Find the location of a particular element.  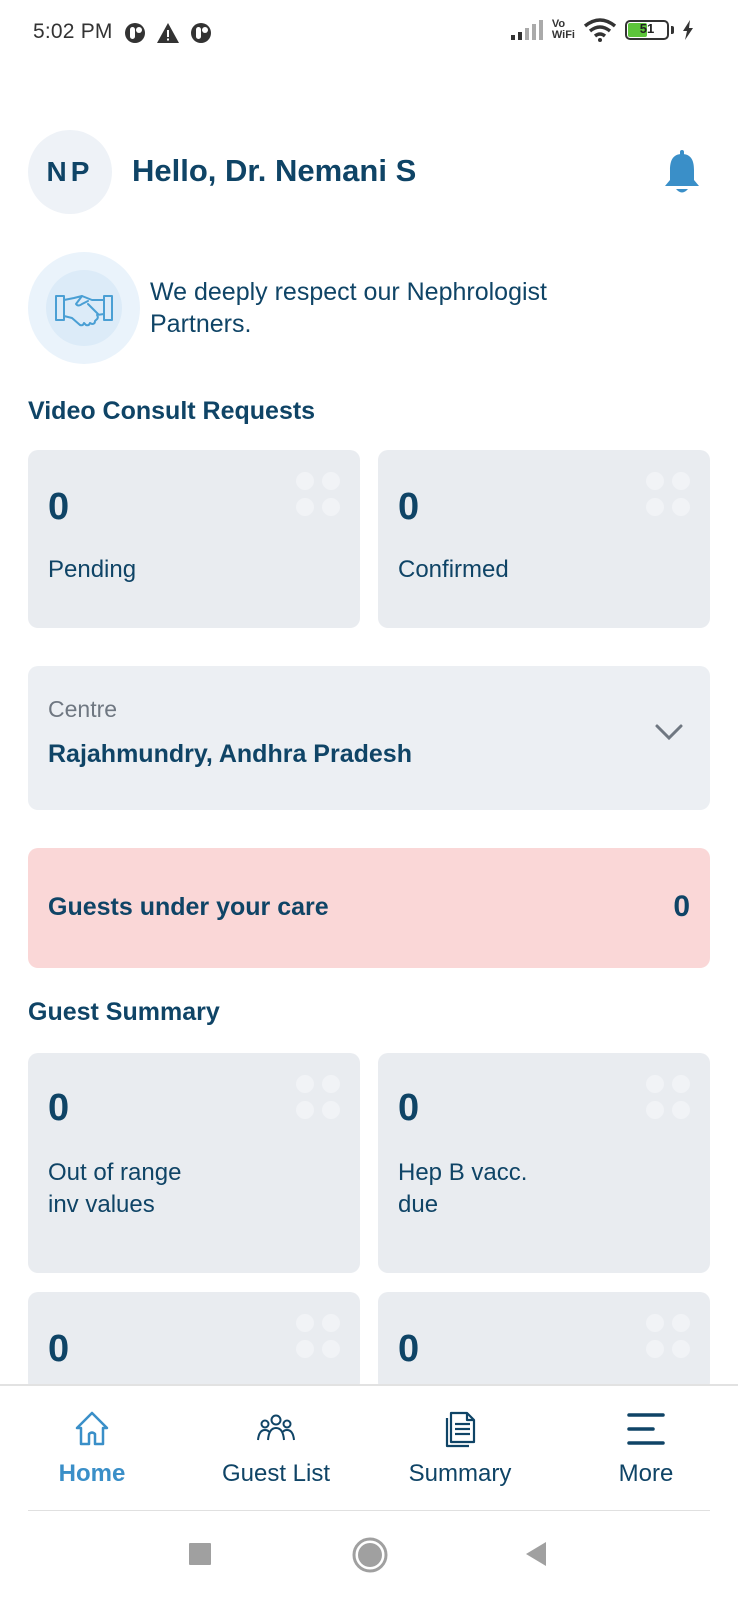

chevron-down-icon is located at coordinates (669, 732).